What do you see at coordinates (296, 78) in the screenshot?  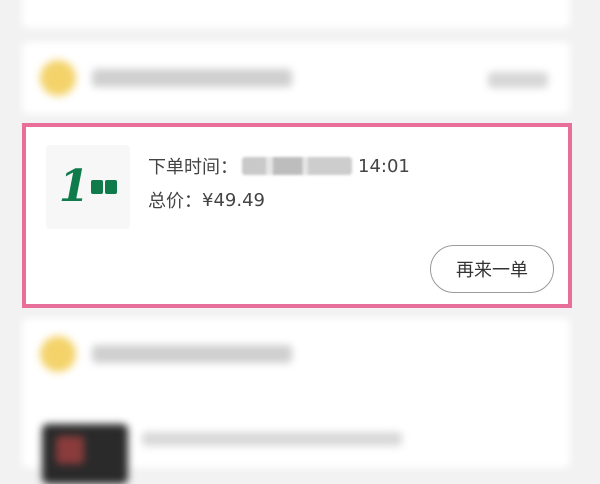 I see `blurred-order-card` at bounding box center [296, 78].